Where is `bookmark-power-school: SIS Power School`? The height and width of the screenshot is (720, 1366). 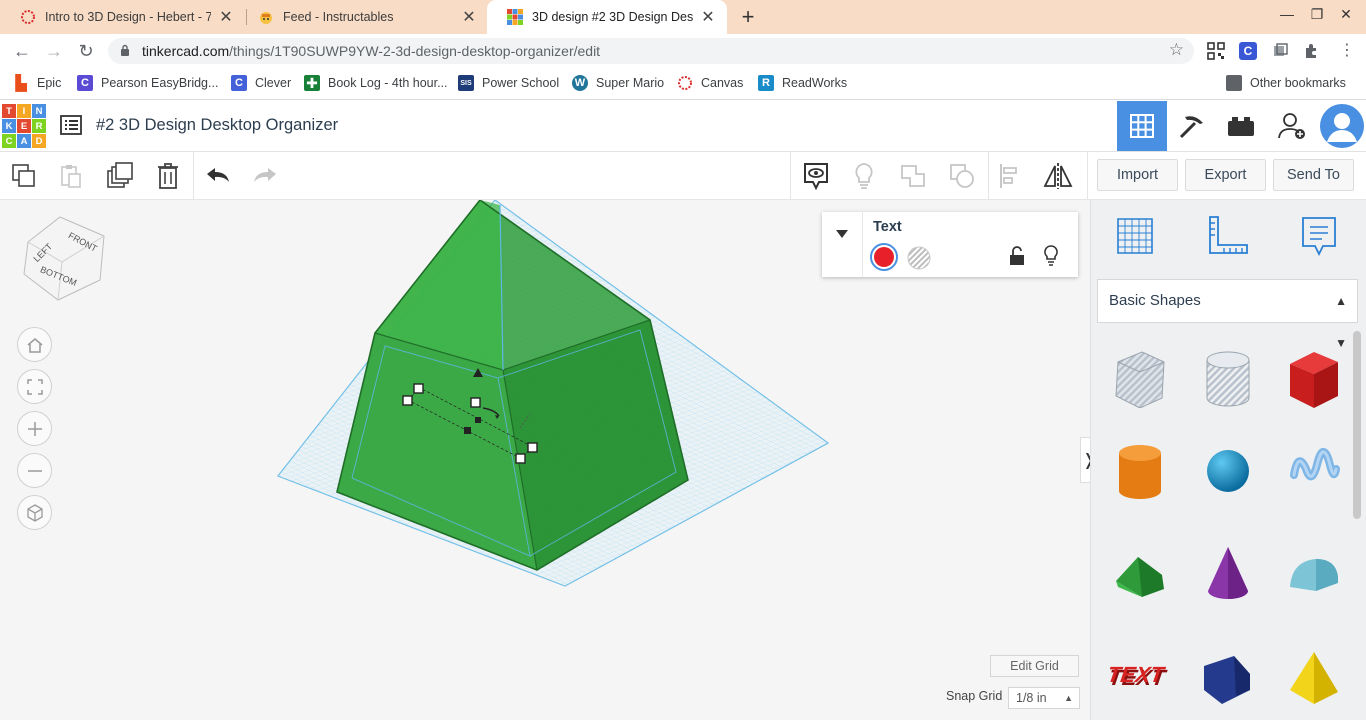
bookmark-power-school: SIS Power School is located at coordinates (508, 83).